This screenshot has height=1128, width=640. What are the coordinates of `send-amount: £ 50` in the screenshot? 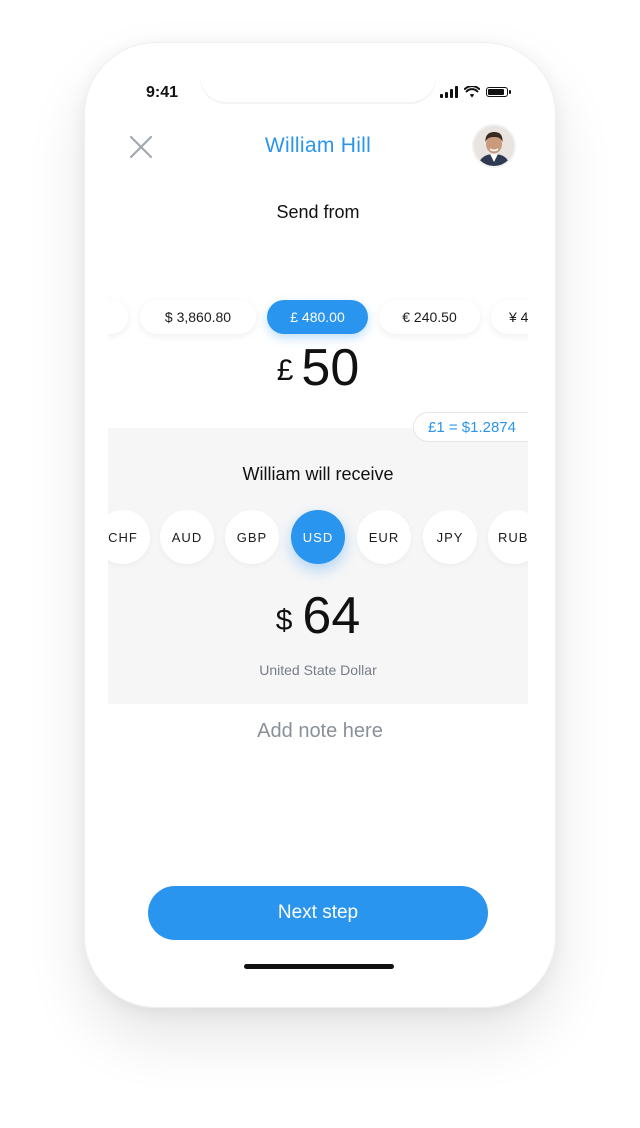 It's located at (318, 359).